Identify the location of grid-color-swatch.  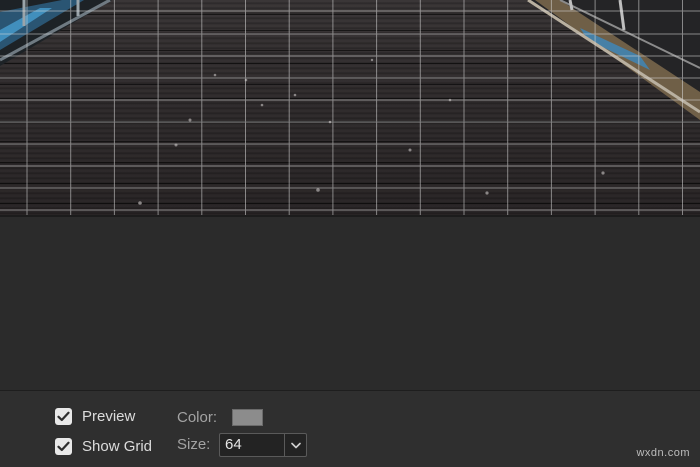
(247, 417).